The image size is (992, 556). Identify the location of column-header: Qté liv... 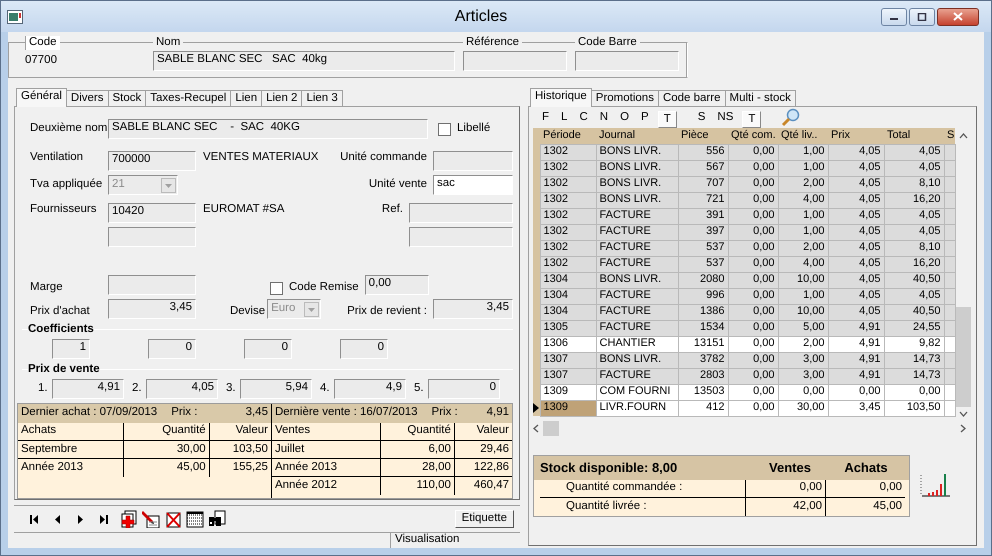
(803, 136).